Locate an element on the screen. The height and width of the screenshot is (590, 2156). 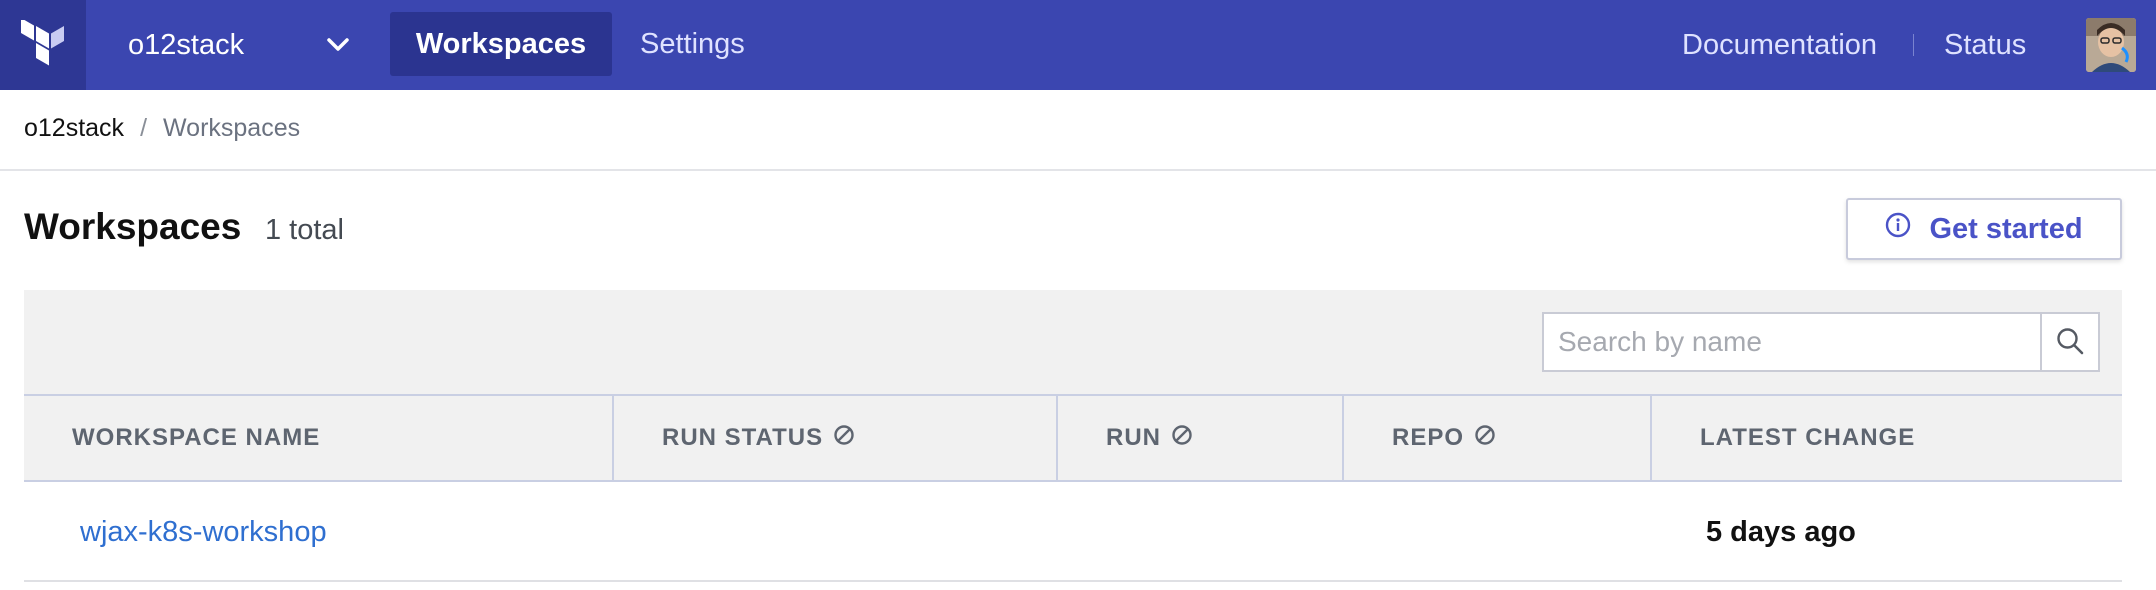
user-avatar is located at coordinates (2111, 45).